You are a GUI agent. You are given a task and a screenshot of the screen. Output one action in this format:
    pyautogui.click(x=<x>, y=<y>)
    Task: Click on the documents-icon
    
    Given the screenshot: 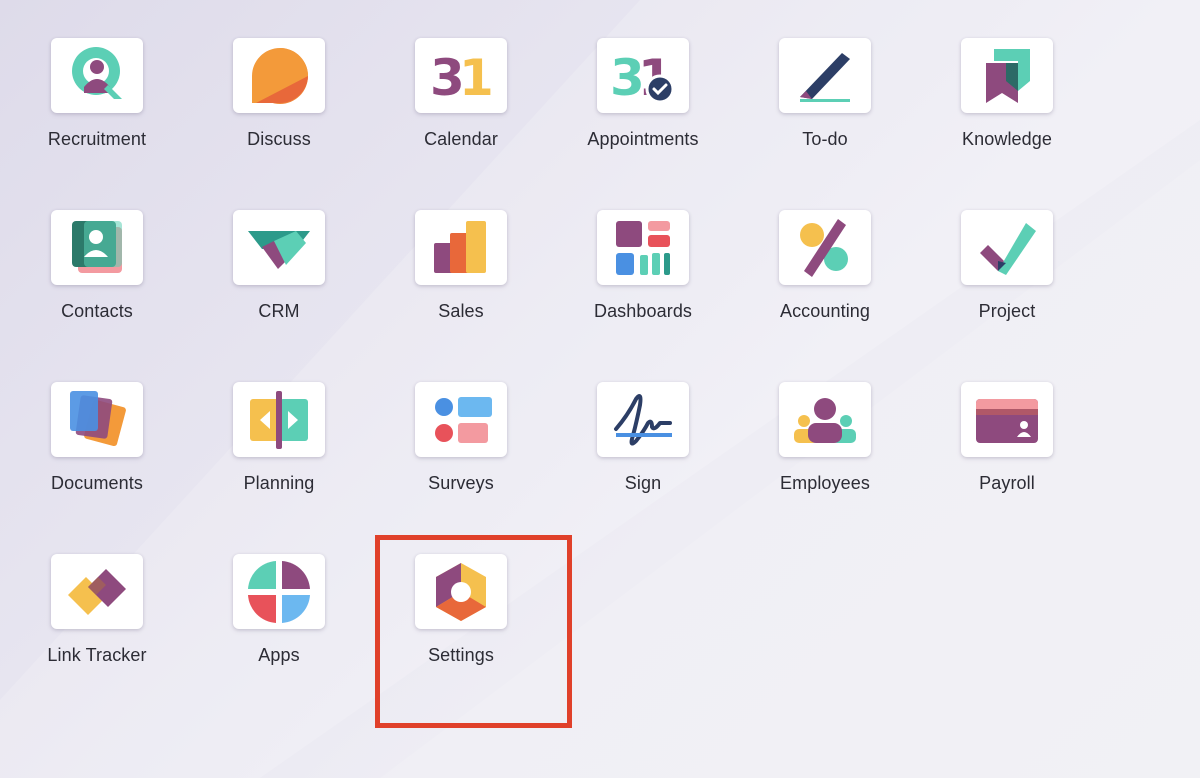 What is the action you would take?
    pyautogui.click(x=98, y=418)
    